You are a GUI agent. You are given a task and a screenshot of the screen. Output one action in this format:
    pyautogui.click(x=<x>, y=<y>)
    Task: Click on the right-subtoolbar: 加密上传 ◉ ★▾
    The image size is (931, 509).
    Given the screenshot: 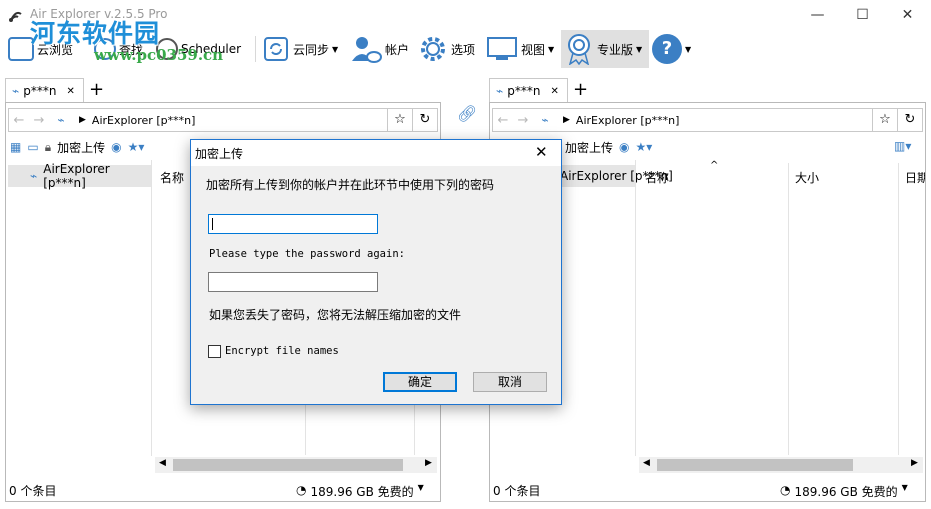 What is the action you would take?
    pyautogui.click(x=608, y=147)
    